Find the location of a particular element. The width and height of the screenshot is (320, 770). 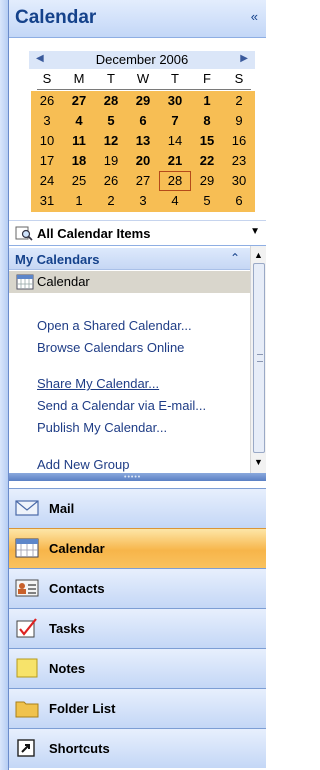

nav-button-shortcuts: Shortcuts is located at coordinates (137, 748).